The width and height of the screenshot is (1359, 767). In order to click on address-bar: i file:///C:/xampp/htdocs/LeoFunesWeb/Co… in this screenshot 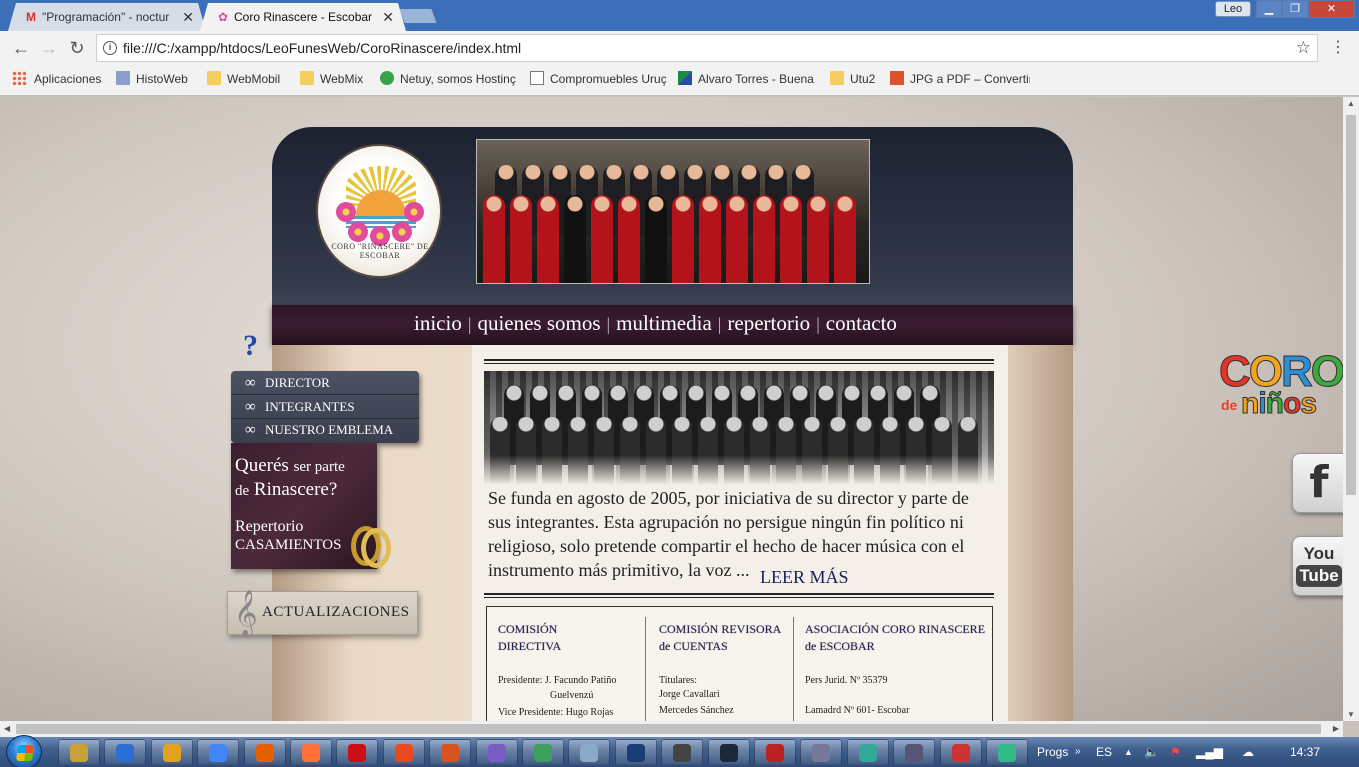, I will do `click(707, 48)`.